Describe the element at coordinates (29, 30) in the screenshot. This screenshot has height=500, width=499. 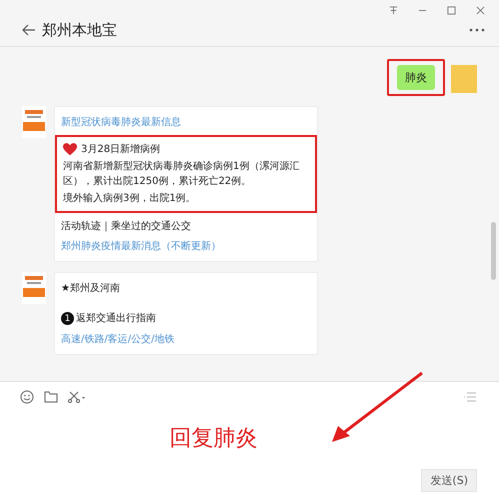
I see `back-arrow-icon` at that location.